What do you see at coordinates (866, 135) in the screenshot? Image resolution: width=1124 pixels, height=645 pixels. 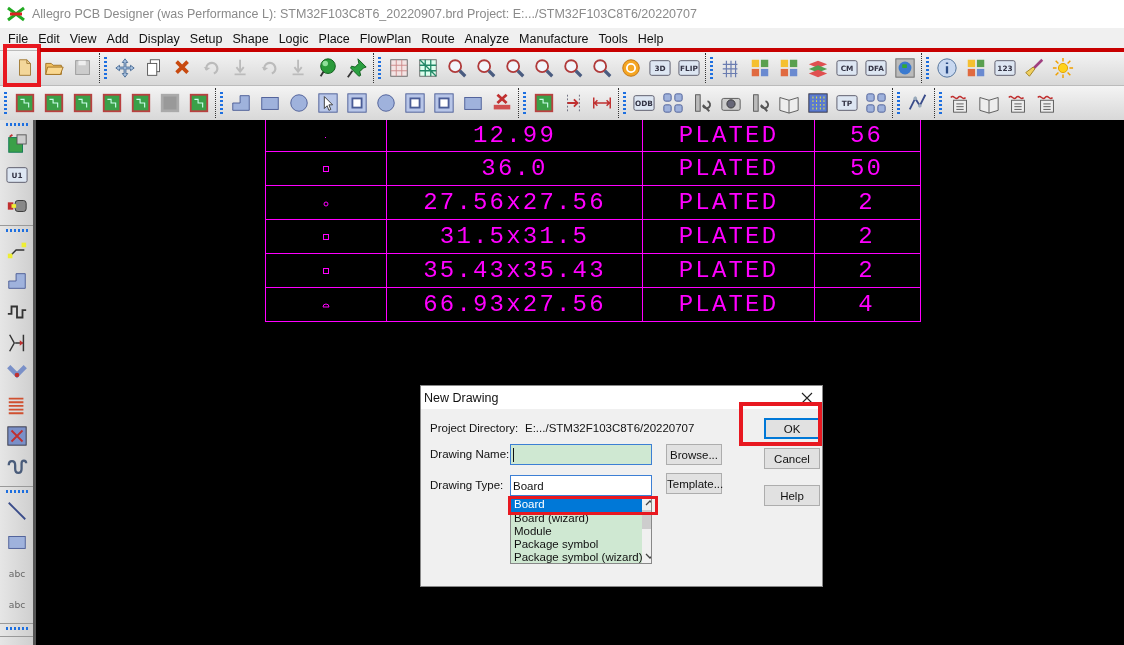 I see `table-cell: 56` at bounding box center [866, 135].